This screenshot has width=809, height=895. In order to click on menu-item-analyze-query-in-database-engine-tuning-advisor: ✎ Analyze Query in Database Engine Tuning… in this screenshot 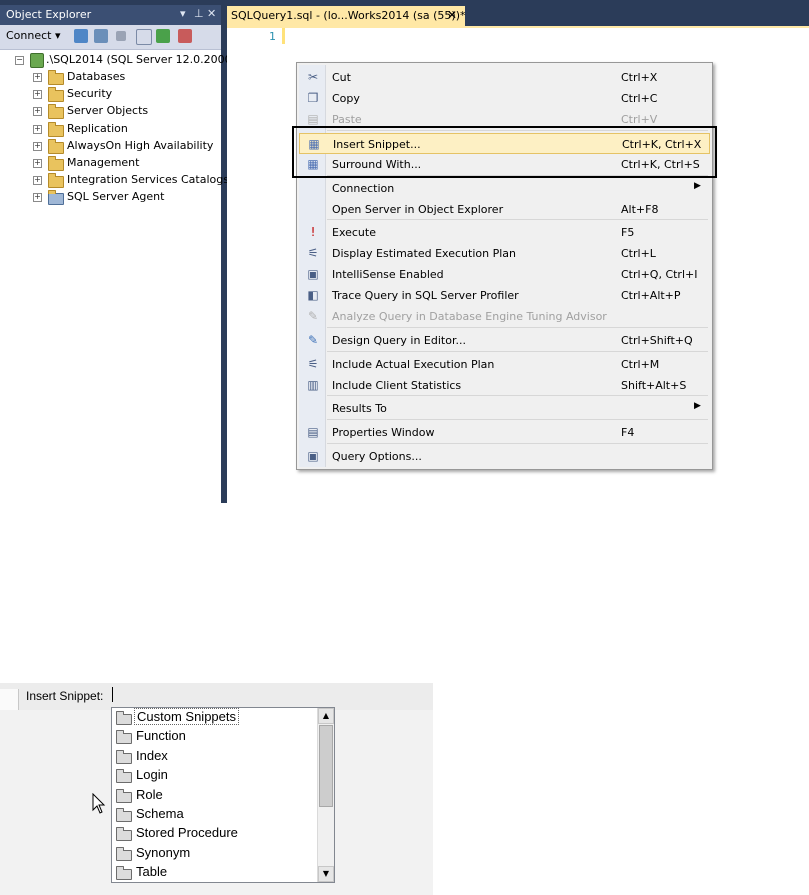, I will do `click(504, 316)`.